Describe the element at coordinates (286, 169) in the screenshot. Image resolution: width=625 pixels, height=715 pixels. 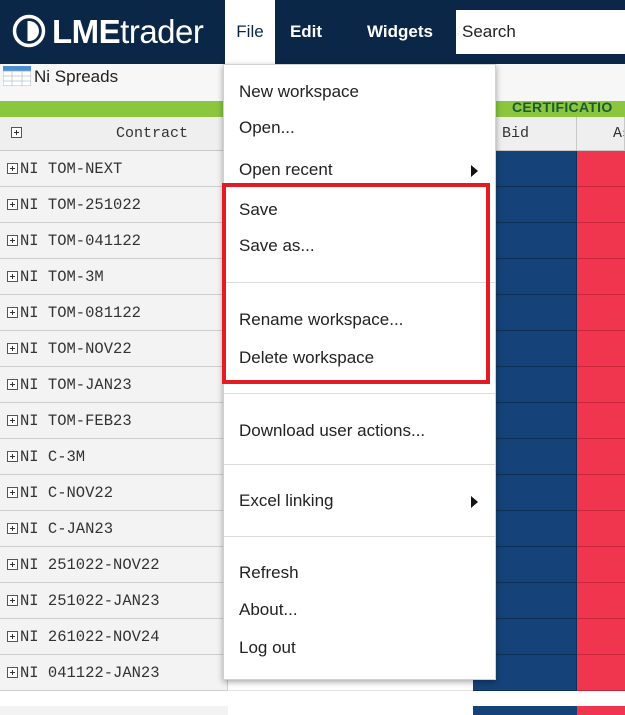
I see `menu-item-open-recent-label: Open recent` at that location.